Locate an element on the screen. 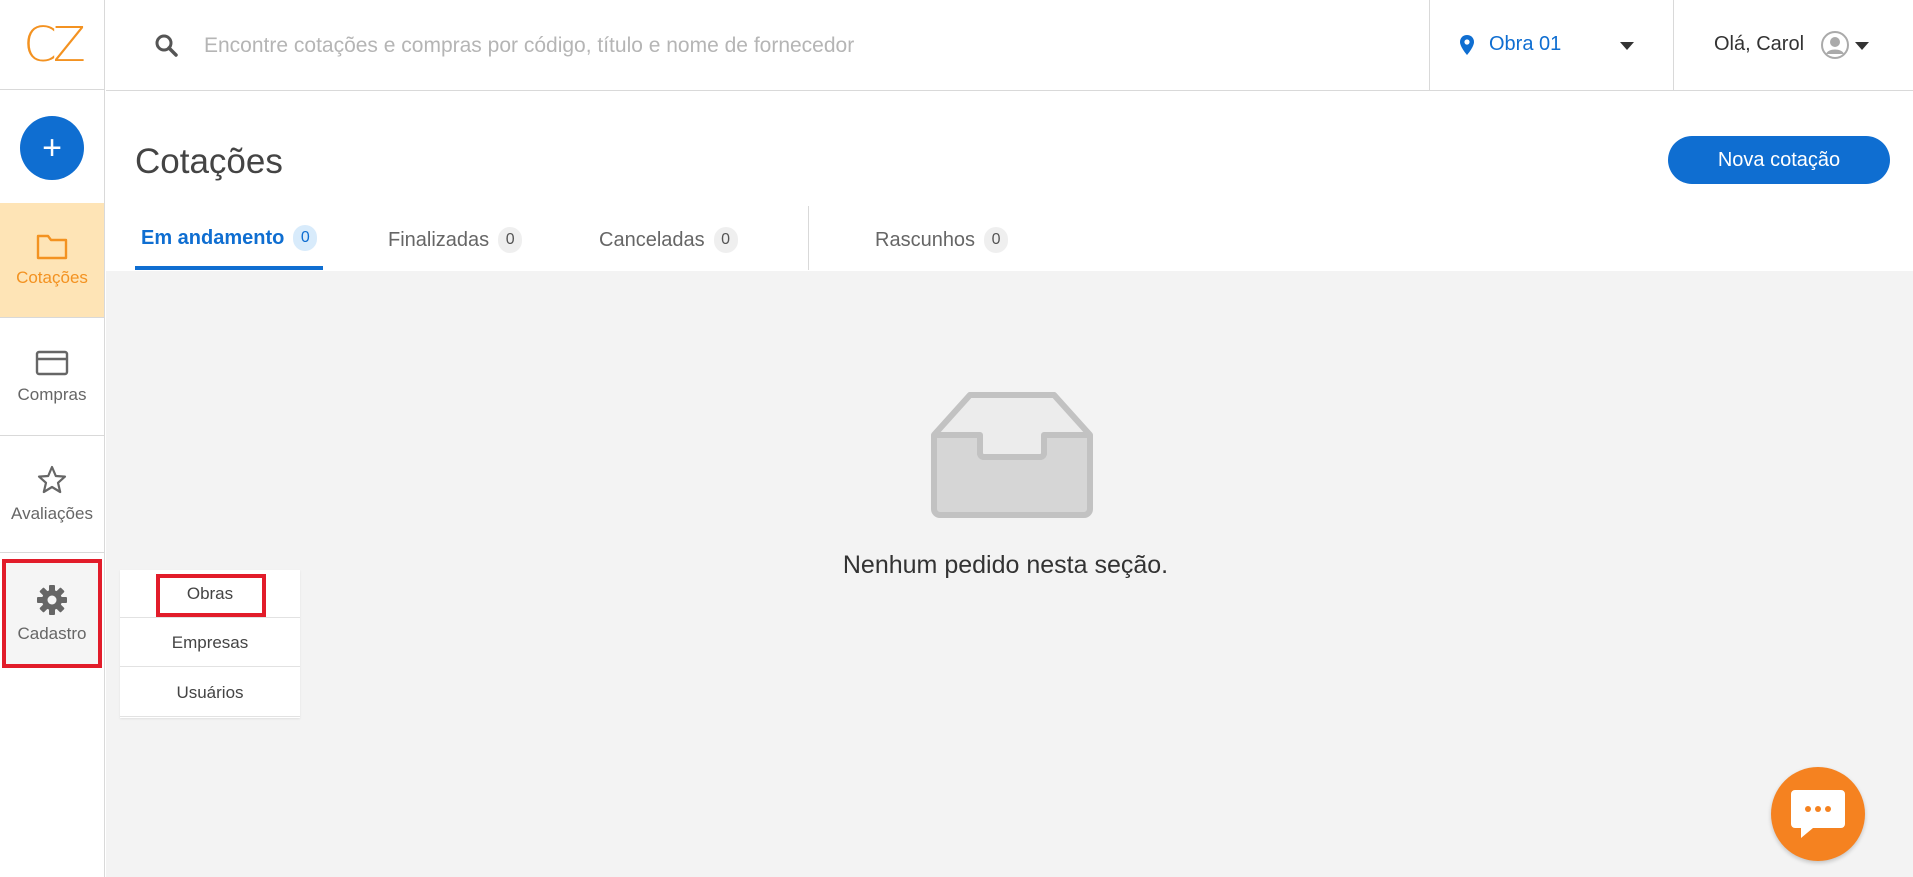 Image resolution: width=1913 pixels, height=877 pixels. obra-label: Obra 01 is located at coordinates (1525, 44).